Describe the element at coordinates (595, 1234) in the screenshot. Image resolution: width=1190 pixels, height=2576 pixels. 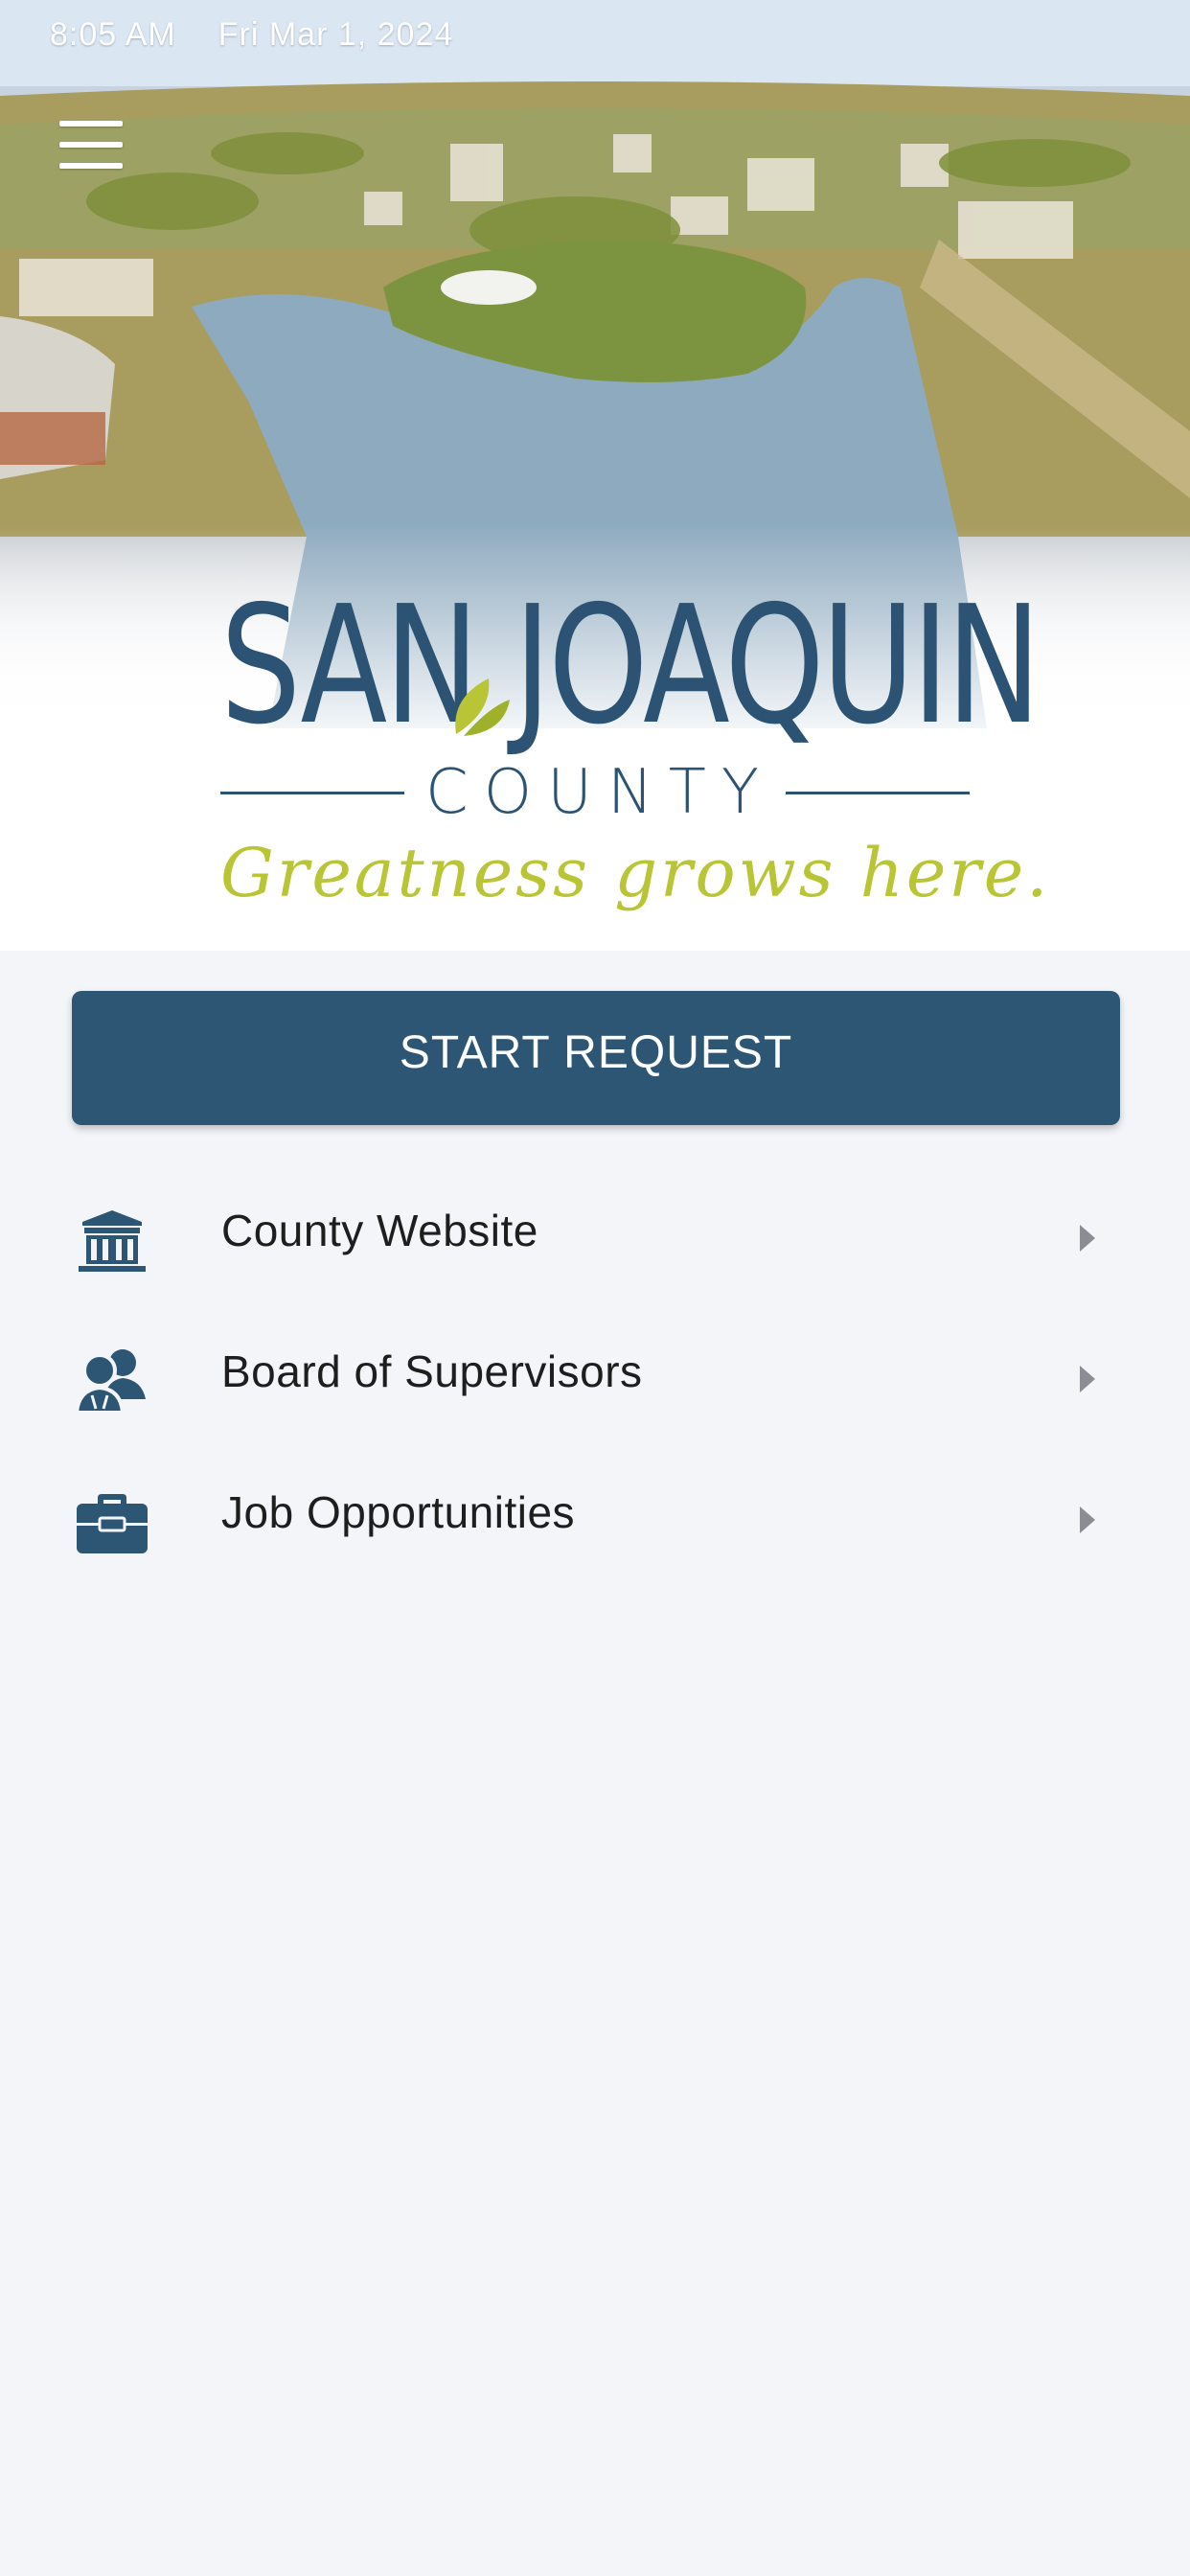
I see `link-county-website: County Website` at that location.